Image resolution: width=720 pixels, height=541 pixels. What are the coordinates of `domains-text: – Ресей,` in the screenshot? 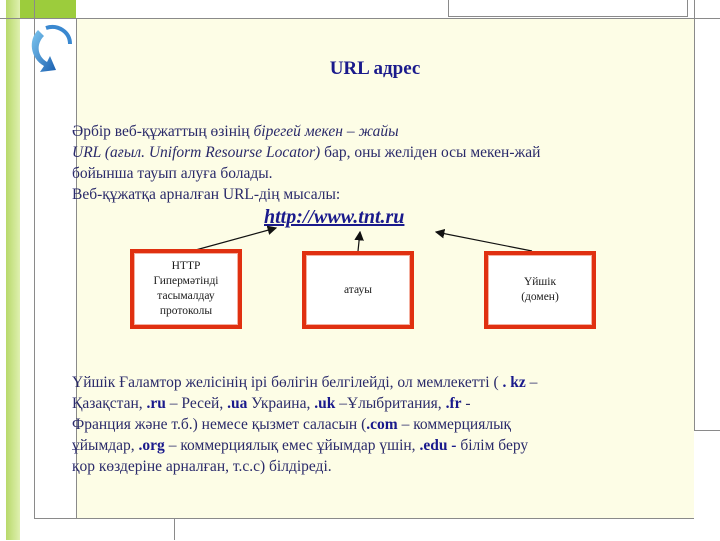 It's located at (196, 403).